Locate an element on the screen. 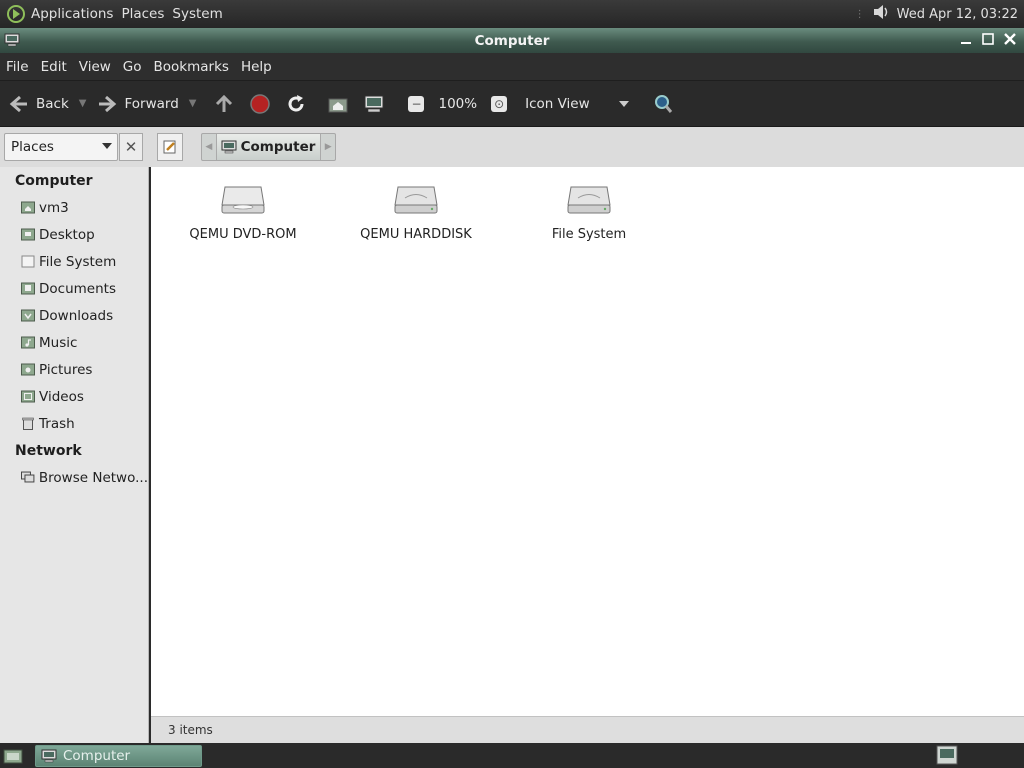 The height and width of the screenshot is (768, 1024). trash-icon is located at coordinates (28, 423).